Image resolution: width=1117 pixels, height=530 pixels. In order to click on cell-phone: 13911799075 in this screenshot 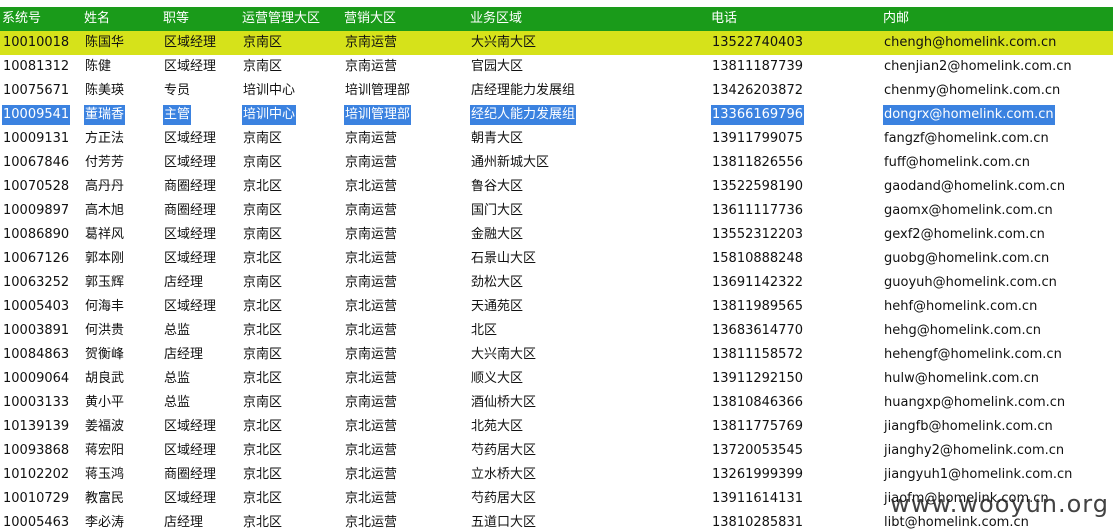, I will do `click(795, 139)`.